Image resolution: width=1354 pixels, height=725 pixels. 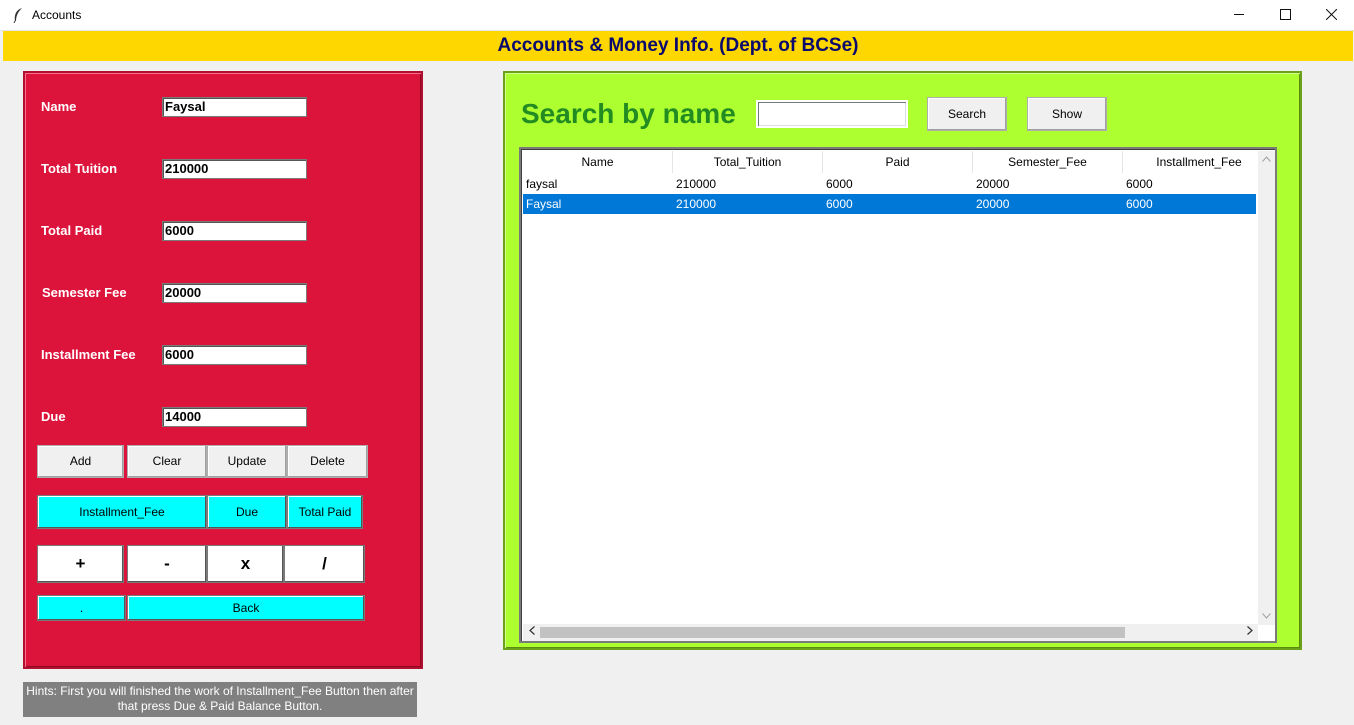 I want to click on back-button: Back, so click(x=246, y=608).